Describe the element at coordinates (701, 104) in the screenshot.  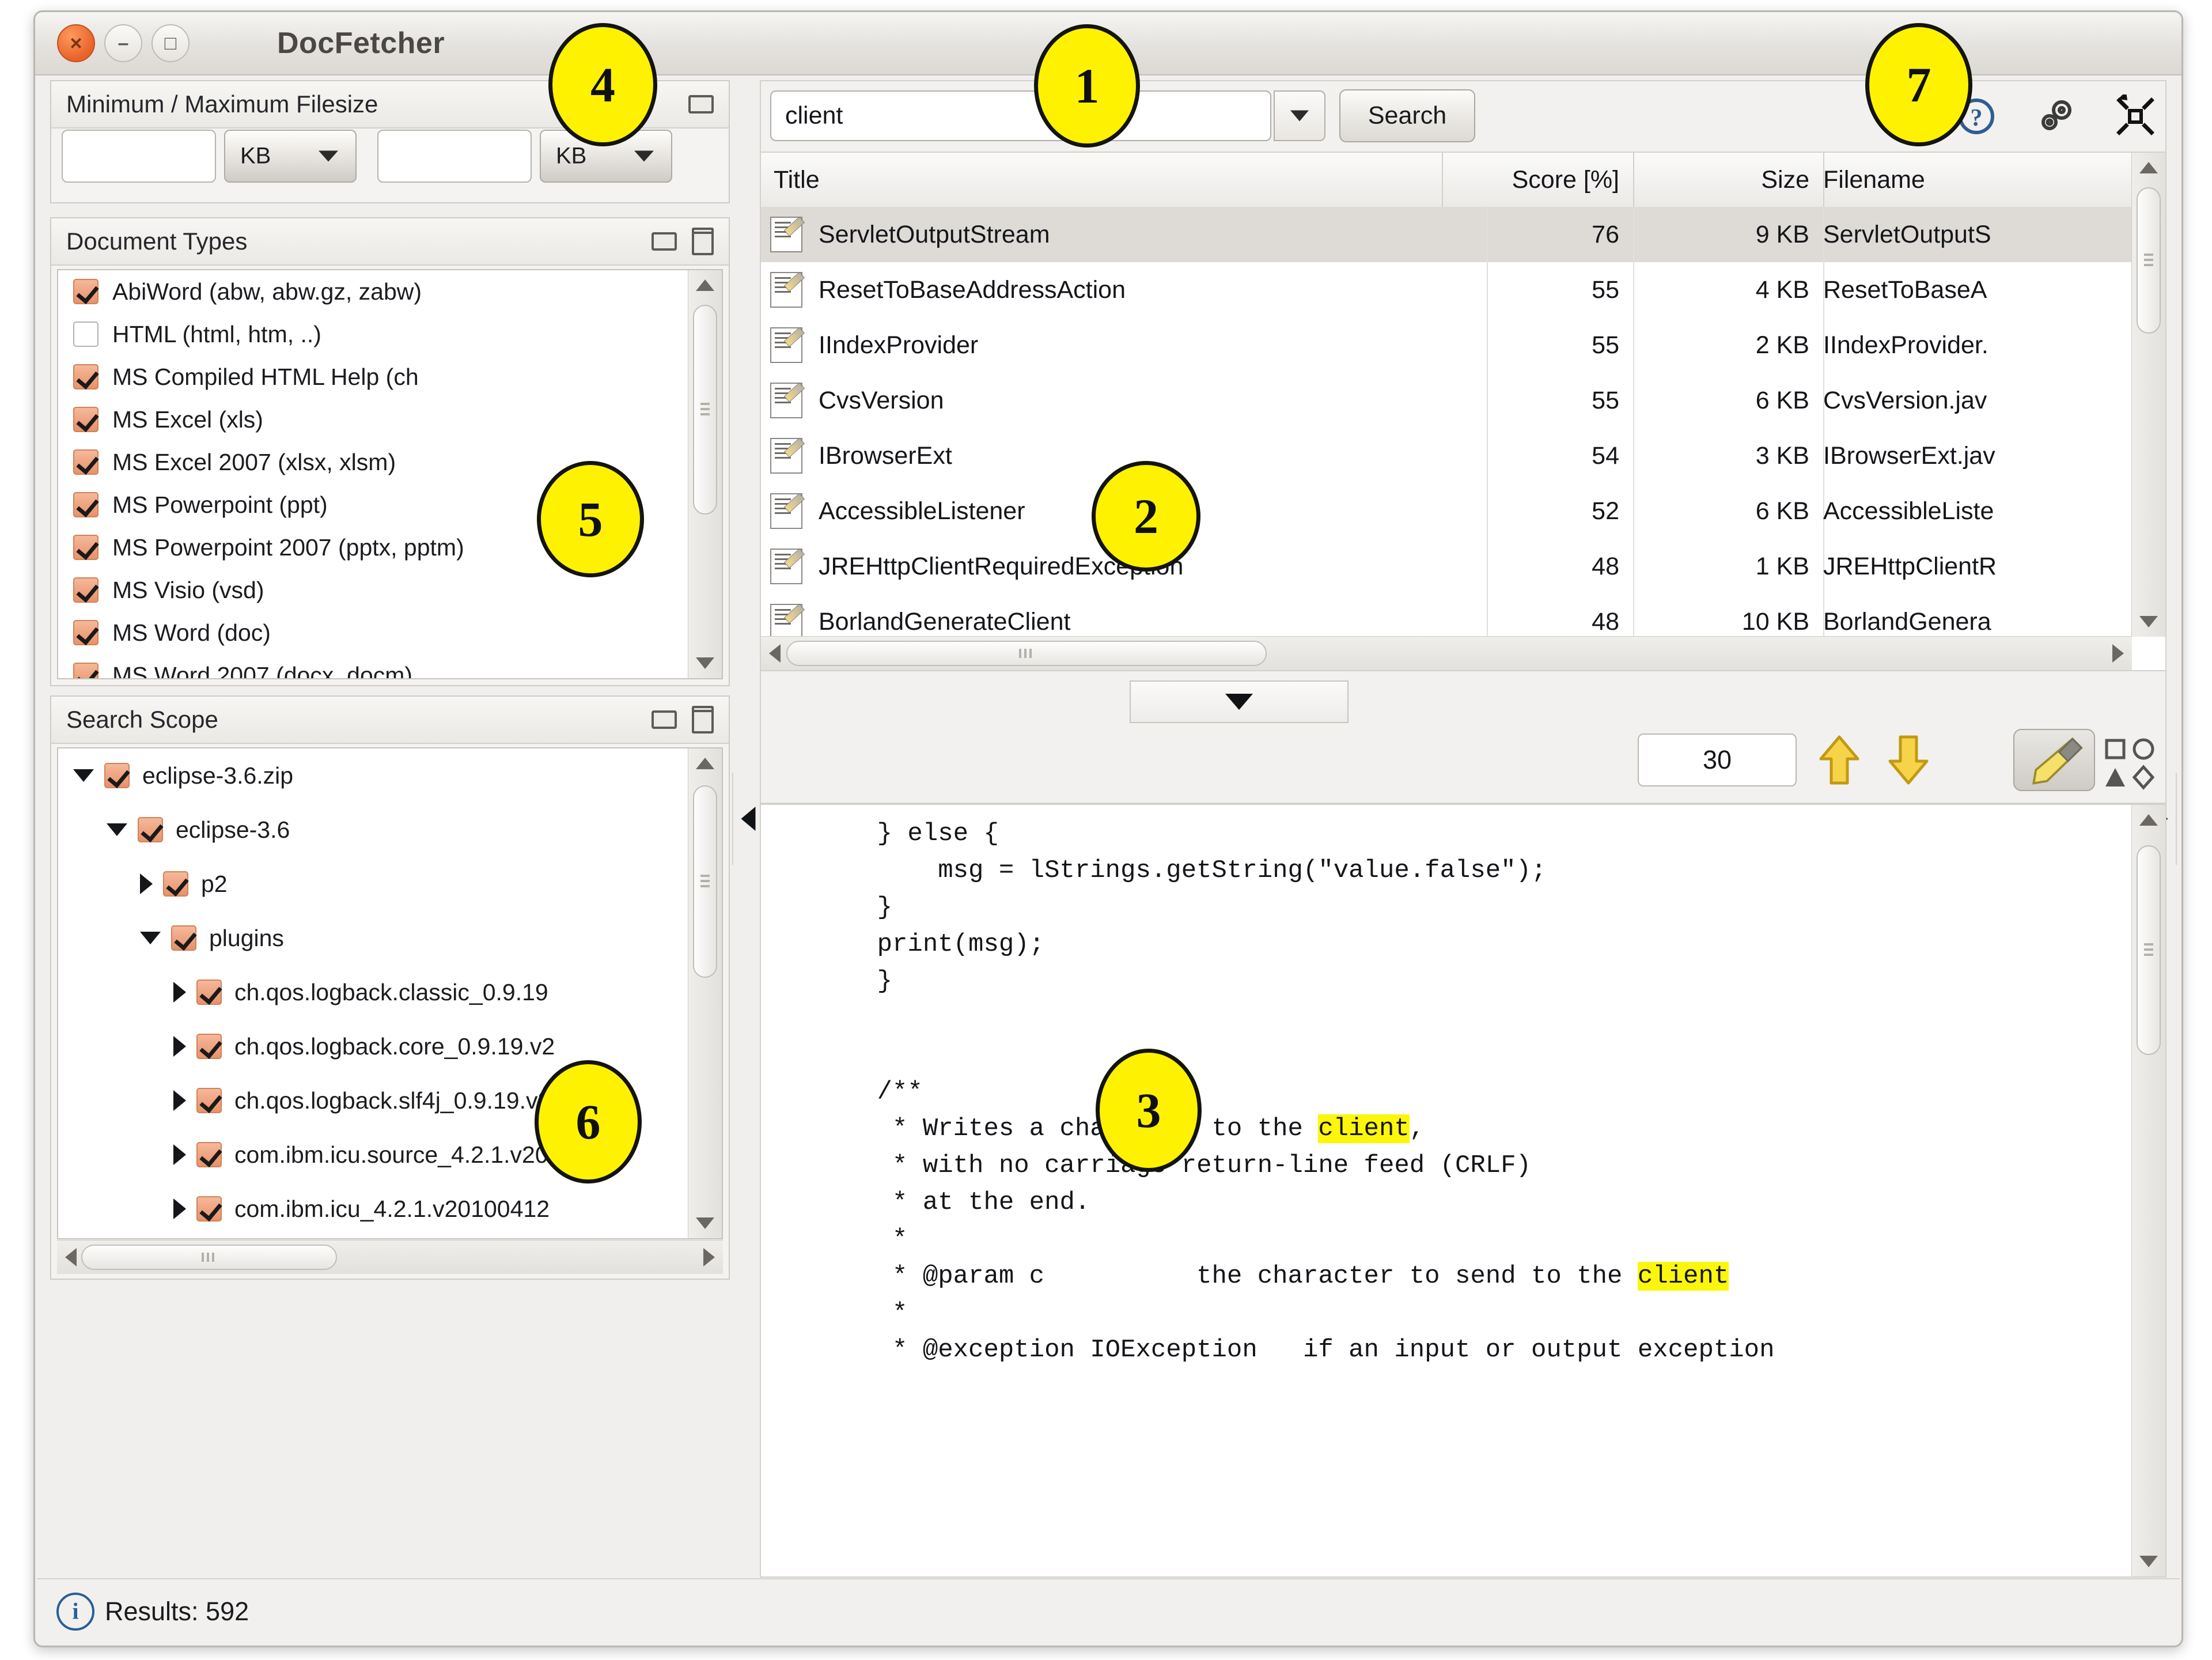
I see `filesize-panel-minimize-icon` at that location.